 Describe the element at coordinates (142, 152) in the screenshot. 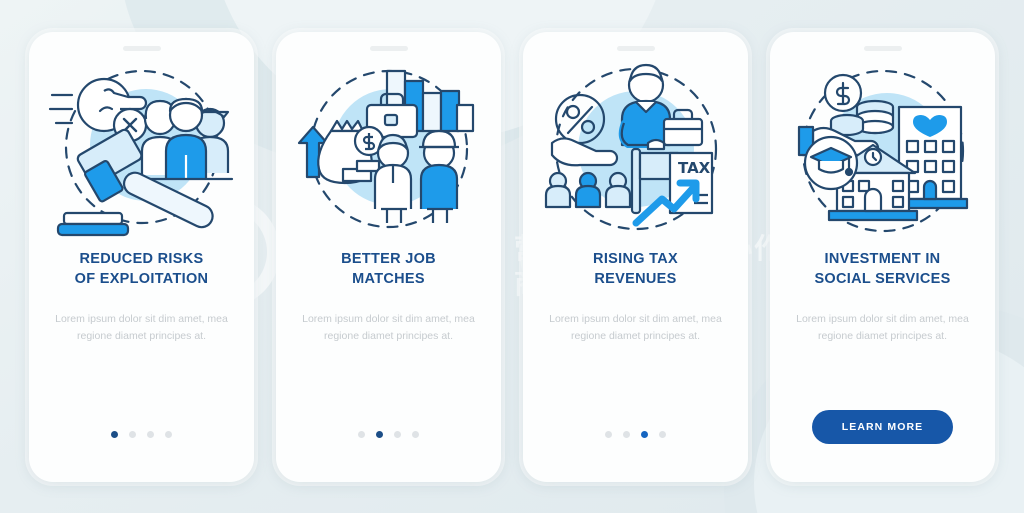

I see `gavel-workers-illustration` at that location.